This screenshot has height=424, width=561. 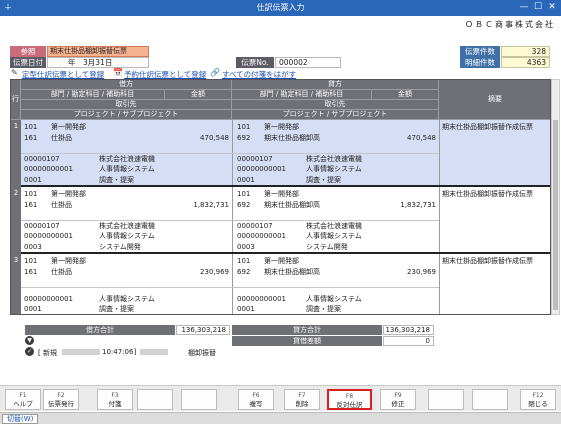 What do you see at coordinates (510, 24) in the screenshot?
I see `company-name: ＯＢＣ商事株式会社` at bounding box center [510, 24].